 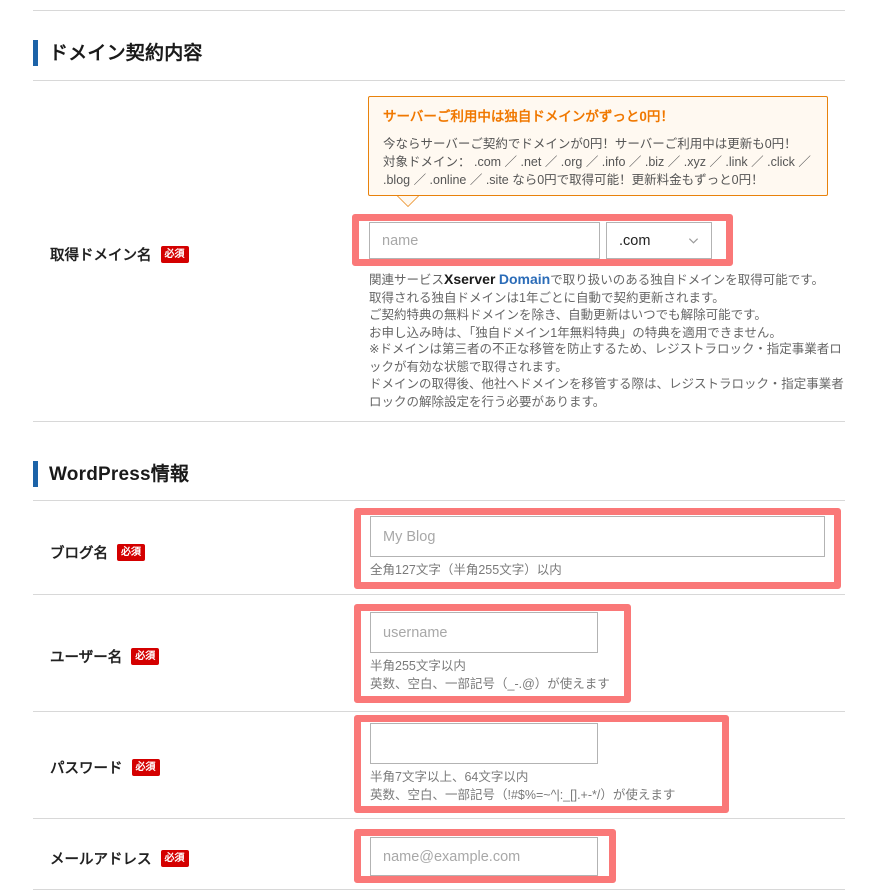 I want to click on divider-below-domain-heading, so click(x=439, y=80).